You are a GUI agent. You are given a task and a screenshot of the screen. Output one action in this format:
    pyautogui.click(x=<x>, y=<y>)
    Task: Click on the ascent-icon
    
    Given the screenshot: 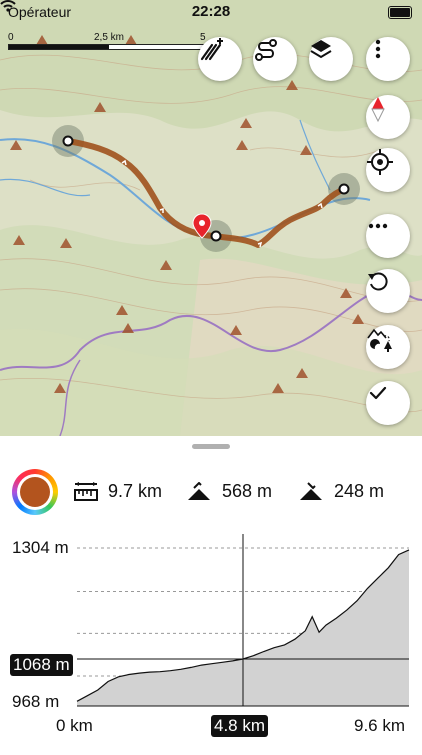 What is the action you would take?
    pyautogui.click(x=199, y=490)
    